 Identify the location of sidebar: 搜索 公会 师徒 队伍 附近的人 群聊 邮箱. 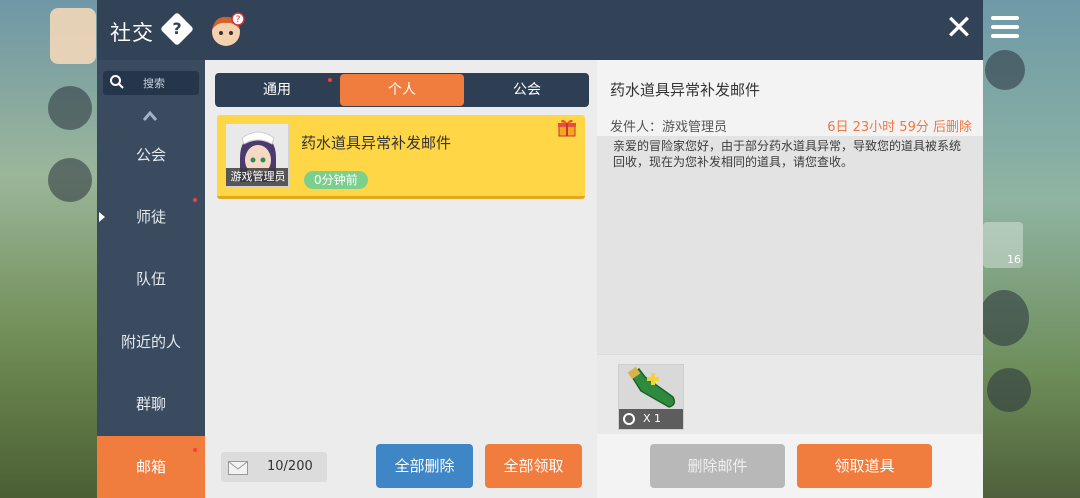
(151, 279).